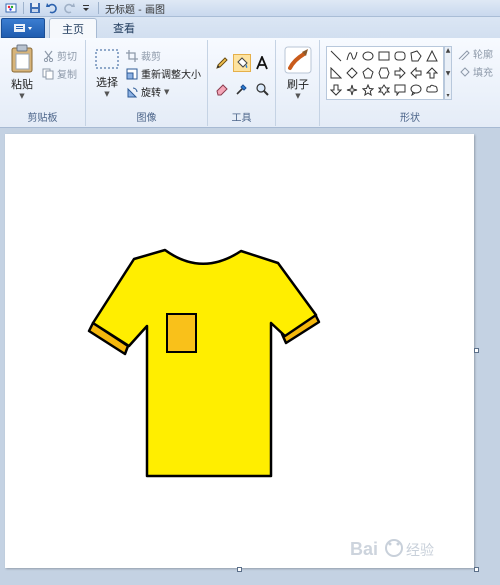 This screenshot has width=500, height=585. What do you see at coordinates (448, 50) in the screenshot?
I see `scroll-up-icon: ▲` at bounding box center [448, 50].